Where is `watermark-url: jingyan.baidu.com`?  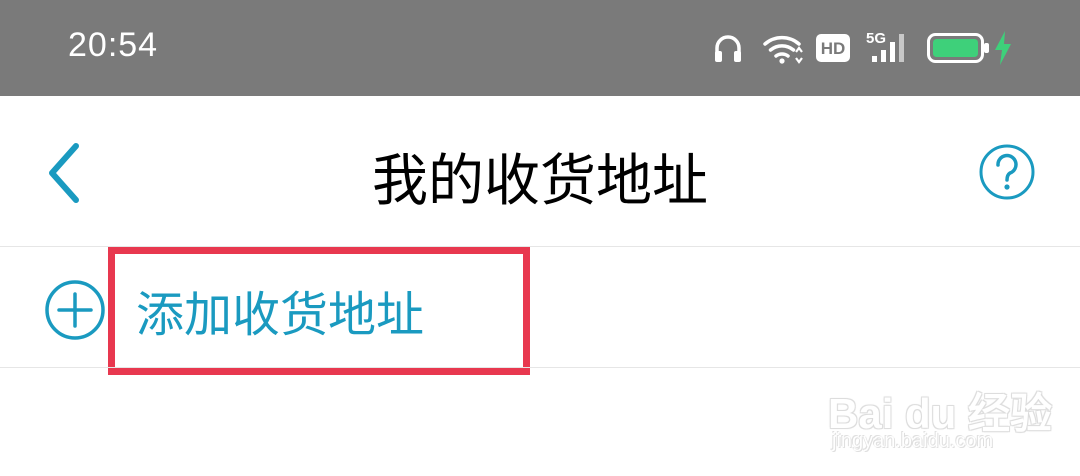
watermark-url: jingyan.baidu.com is located at coordinates (913, 441).